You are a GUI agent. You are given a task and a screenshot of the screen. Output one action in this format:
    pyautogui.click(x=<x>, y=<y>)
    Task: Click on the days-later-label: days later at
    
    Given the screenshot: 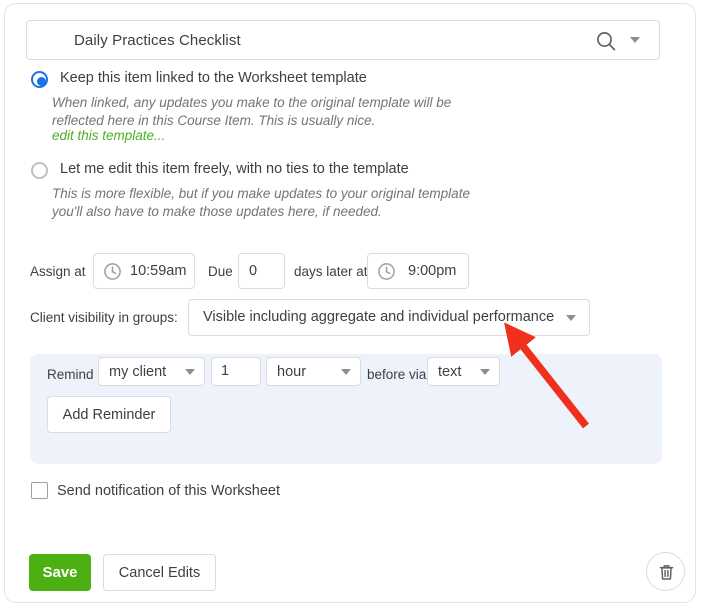 What is the action you would take?
    pyautogui.click(x=331, y=271)
    